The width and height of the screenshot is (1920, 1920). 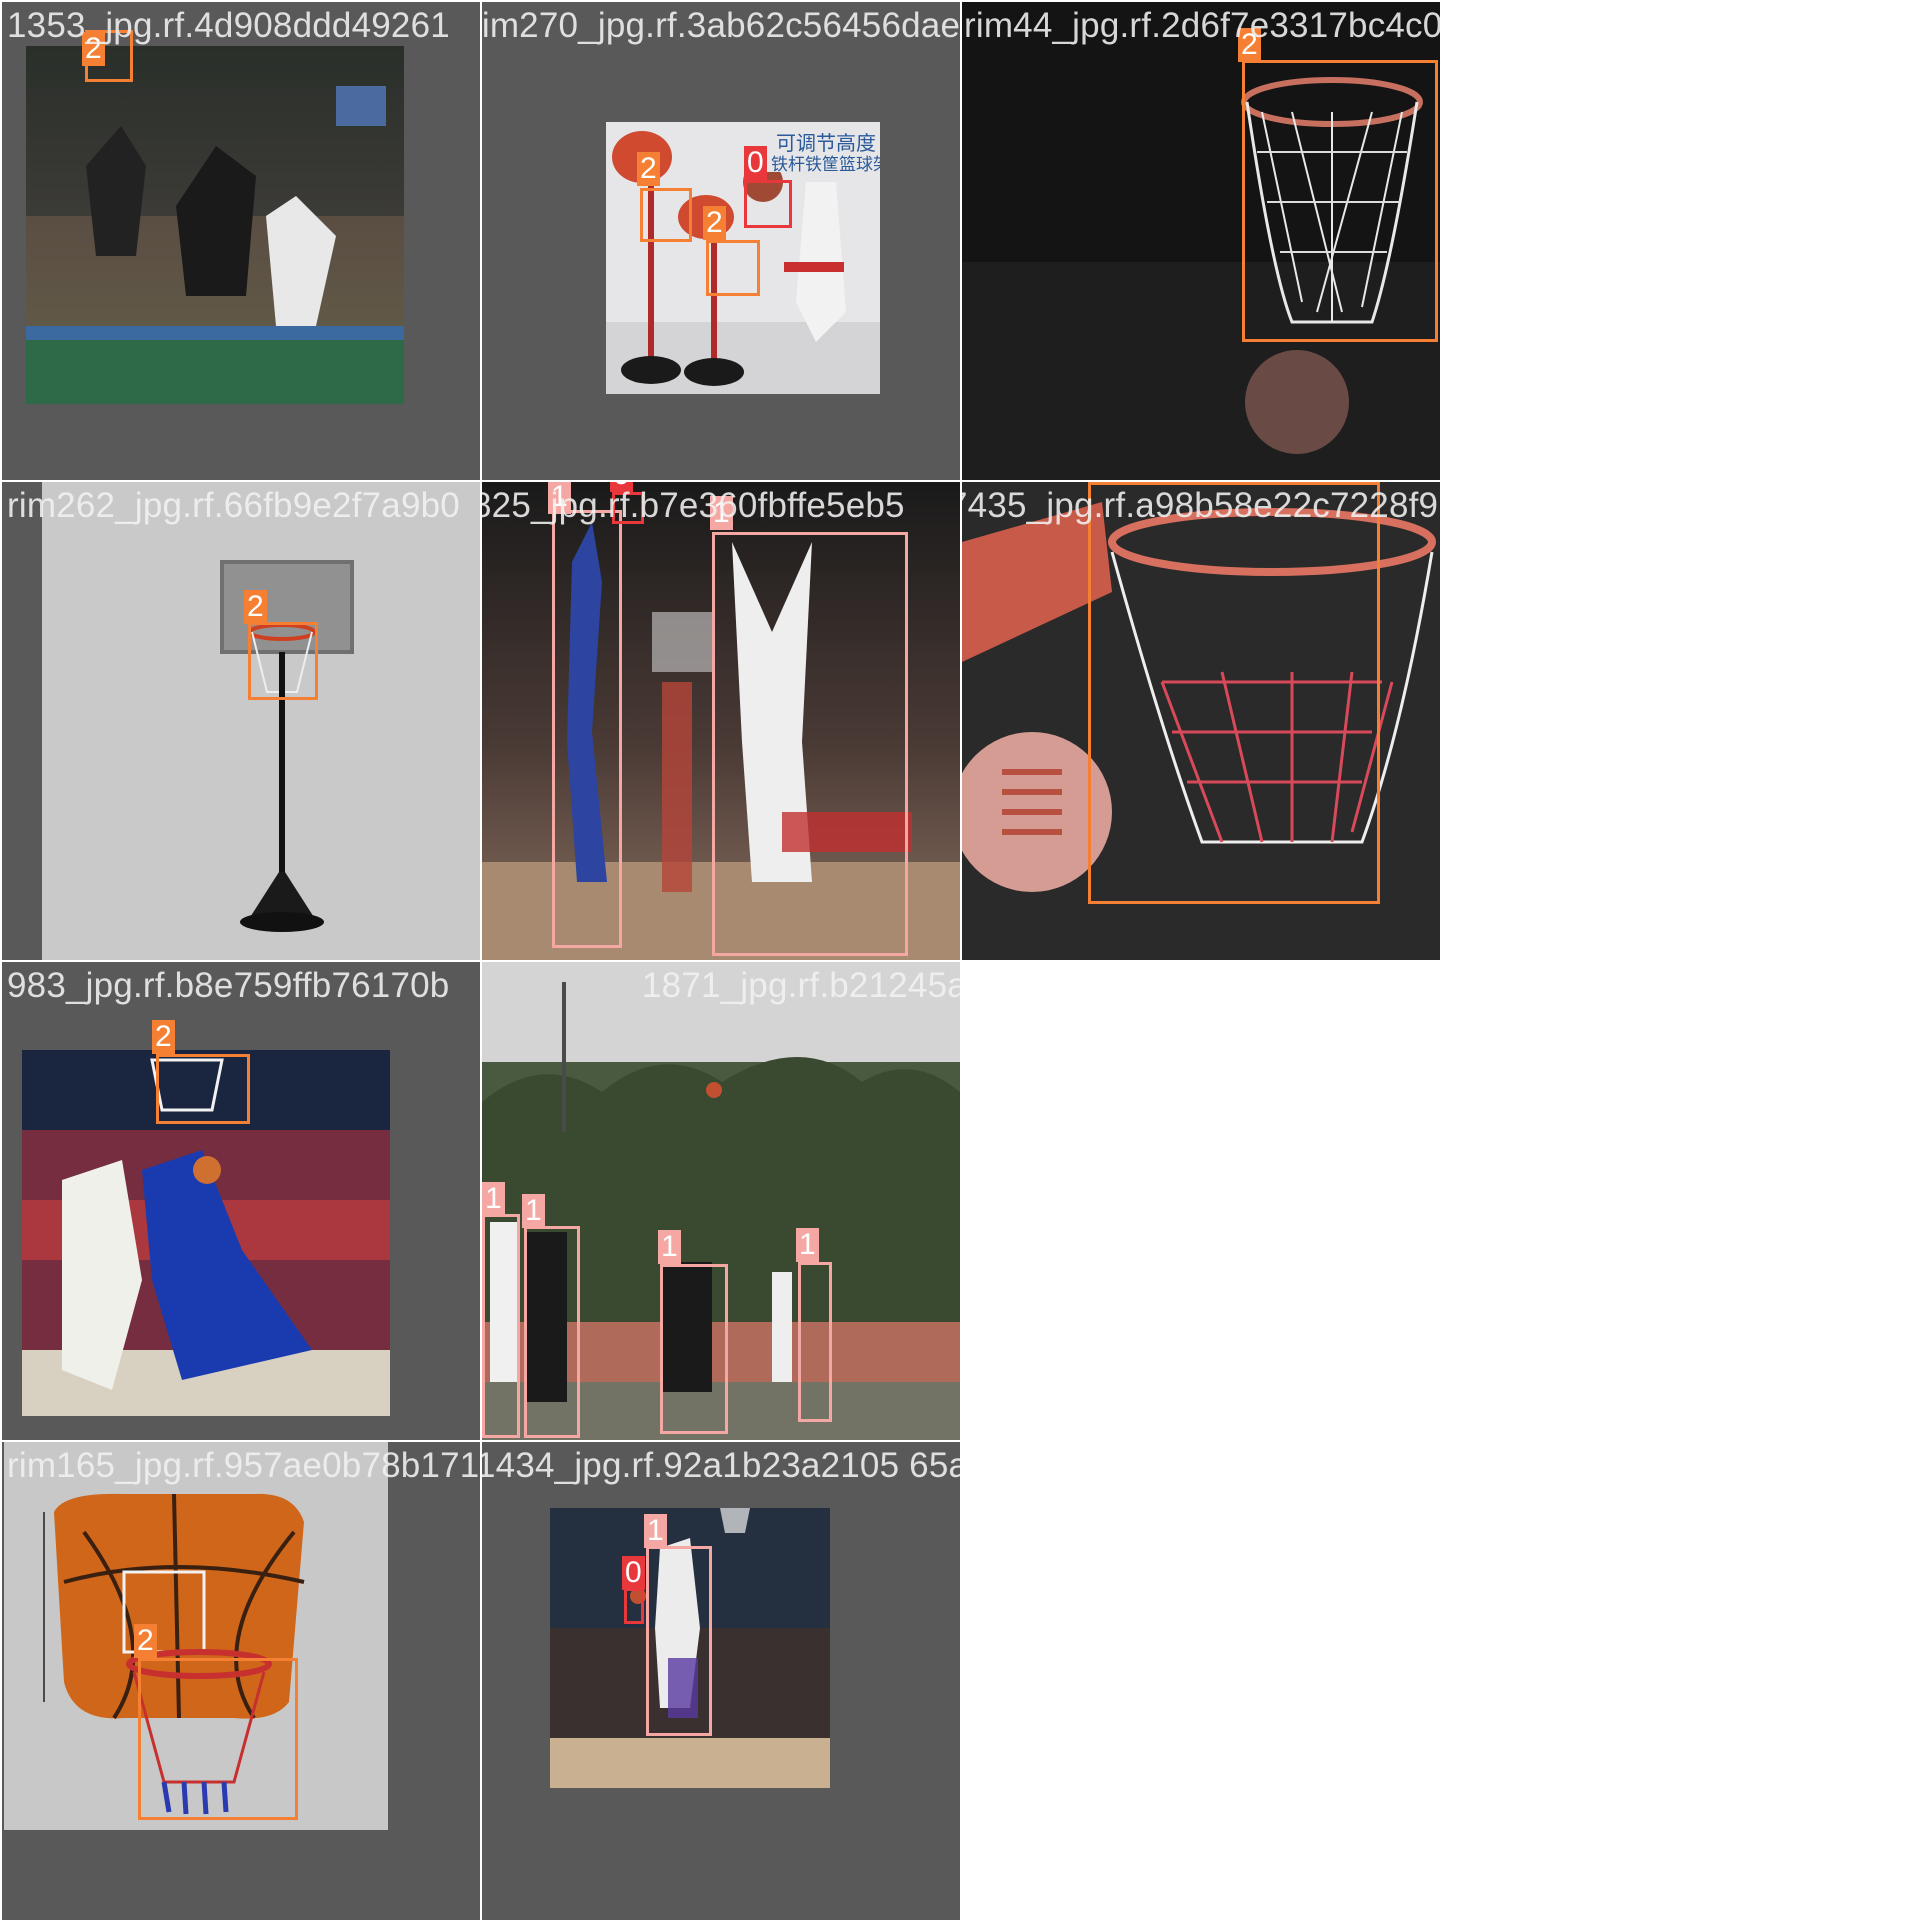 I want to click on mosaic-tile-3: 2 rim262_jpg.rf.66fb9e2f7a9b0, so click(x=241, y=721).